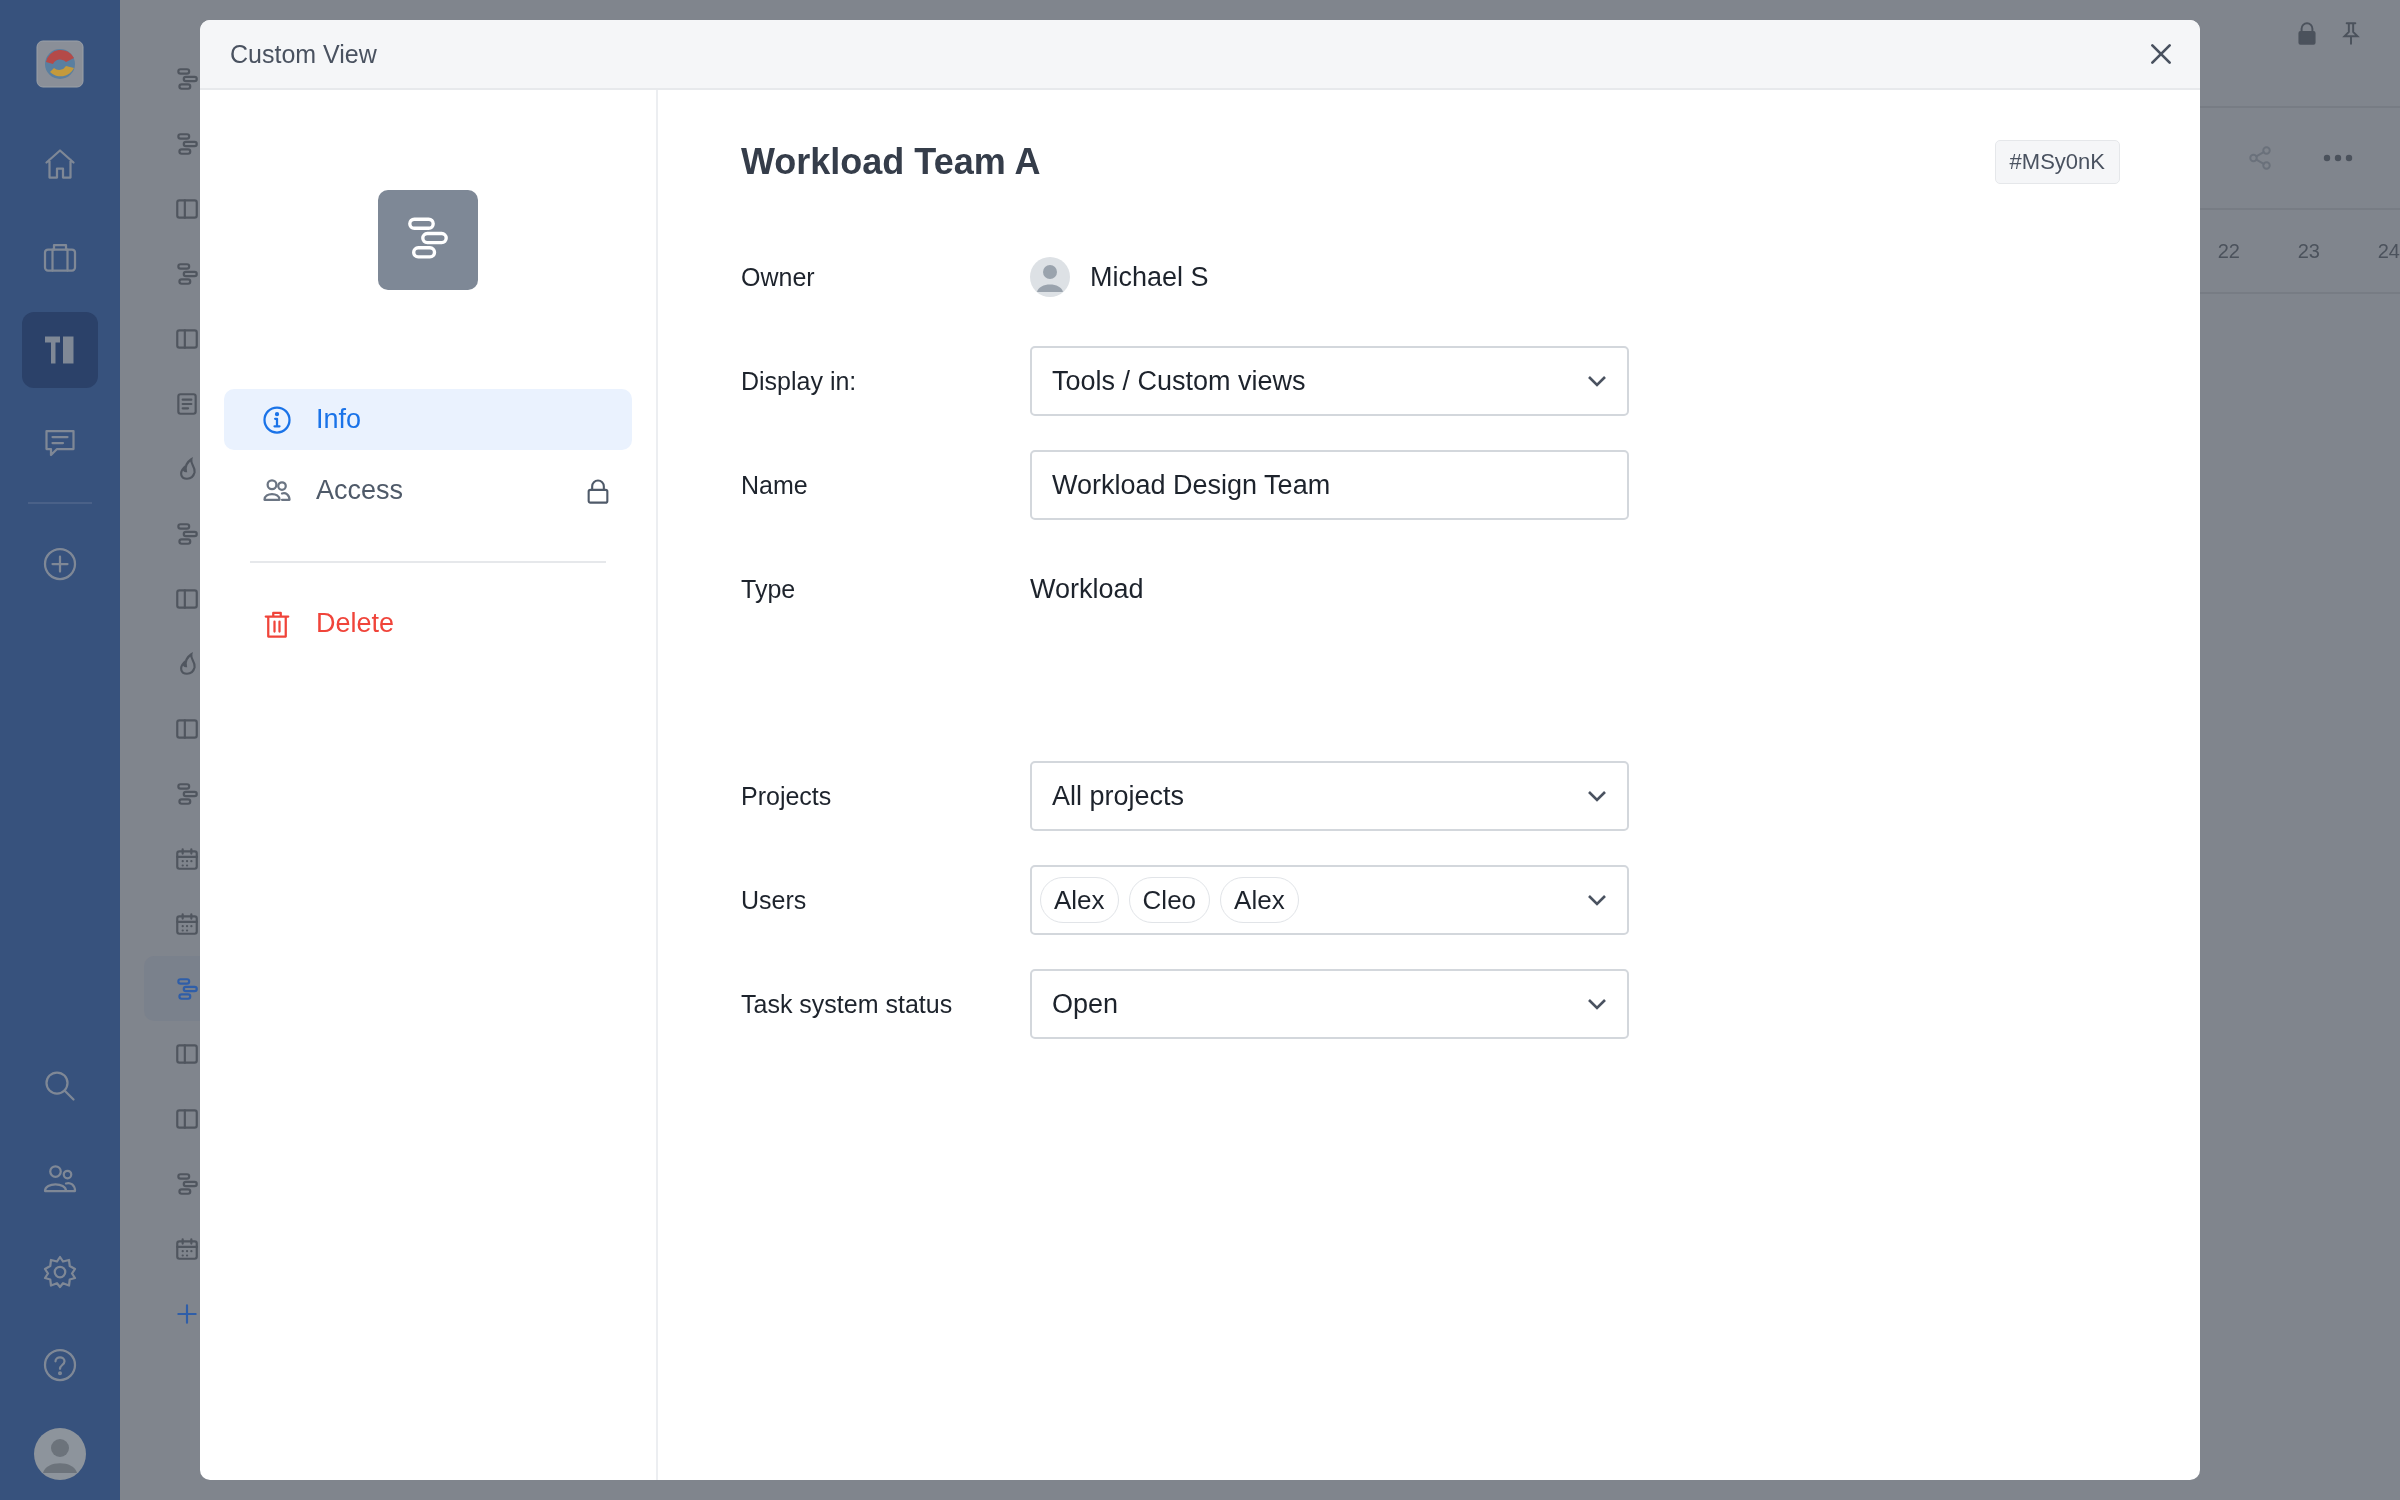 This screenshot has height=1500, width=2400. Describe the element at coordinates (847, 1004) in the screenshot. I see `field-label: Task system status` at that location.